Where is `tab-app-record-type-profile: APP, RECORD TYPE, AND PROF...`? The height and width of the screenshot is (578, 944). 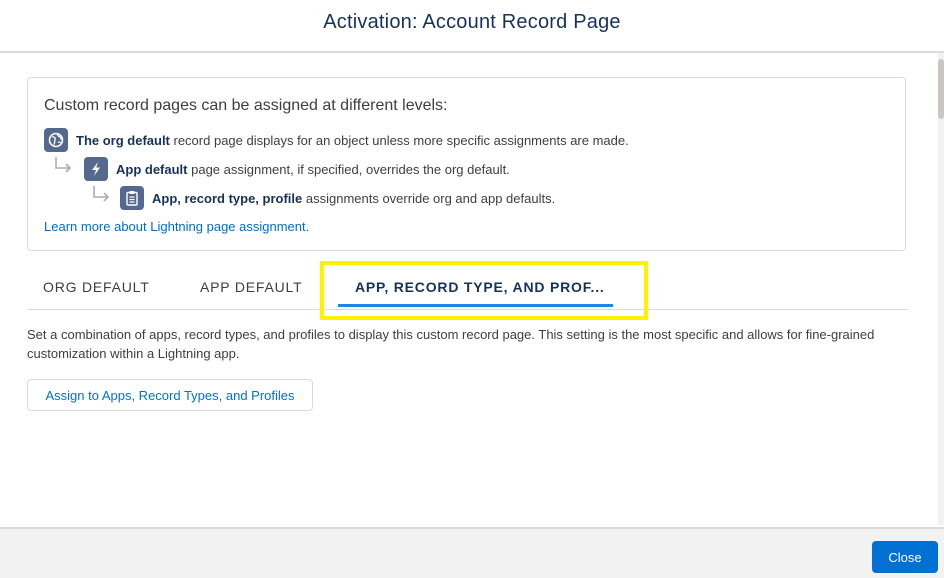
tab-app-record-type-profile: APP, RECORD TYPE, AND PROF... is located at coordinates (480, 287).